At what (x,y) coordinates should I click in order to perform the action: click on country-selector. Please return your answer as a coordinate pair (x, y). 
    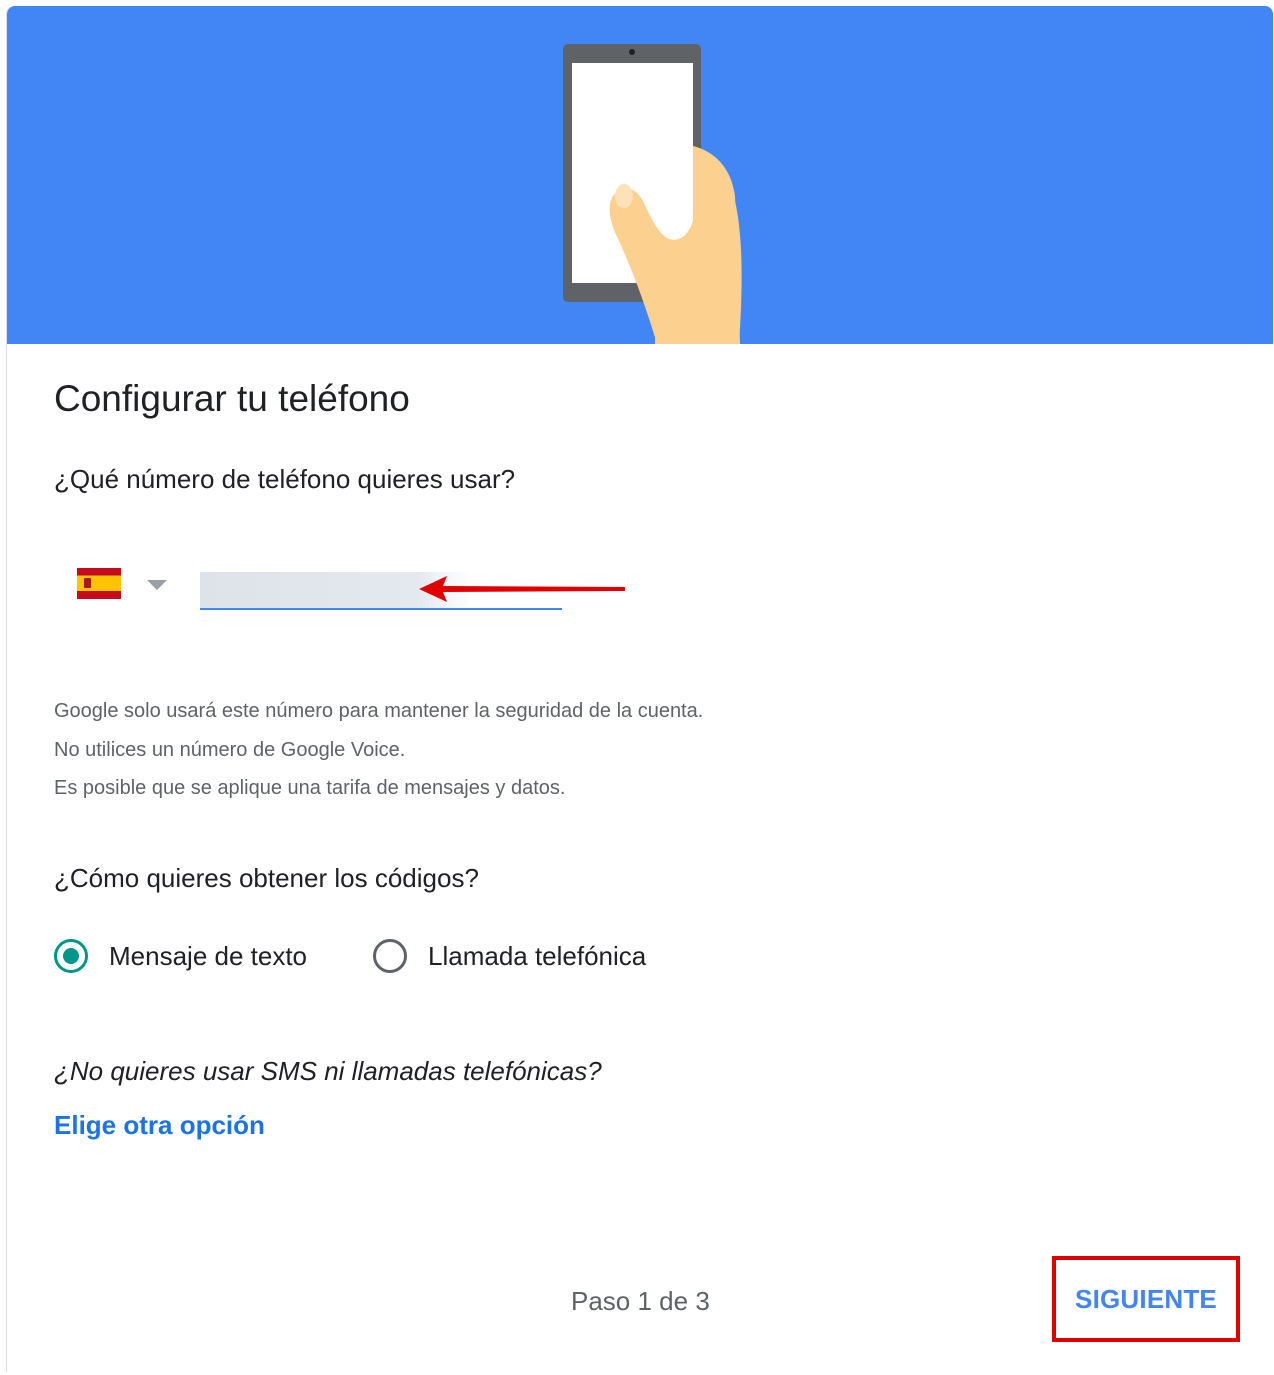
    Looking at the image, I should click on (125, 586).